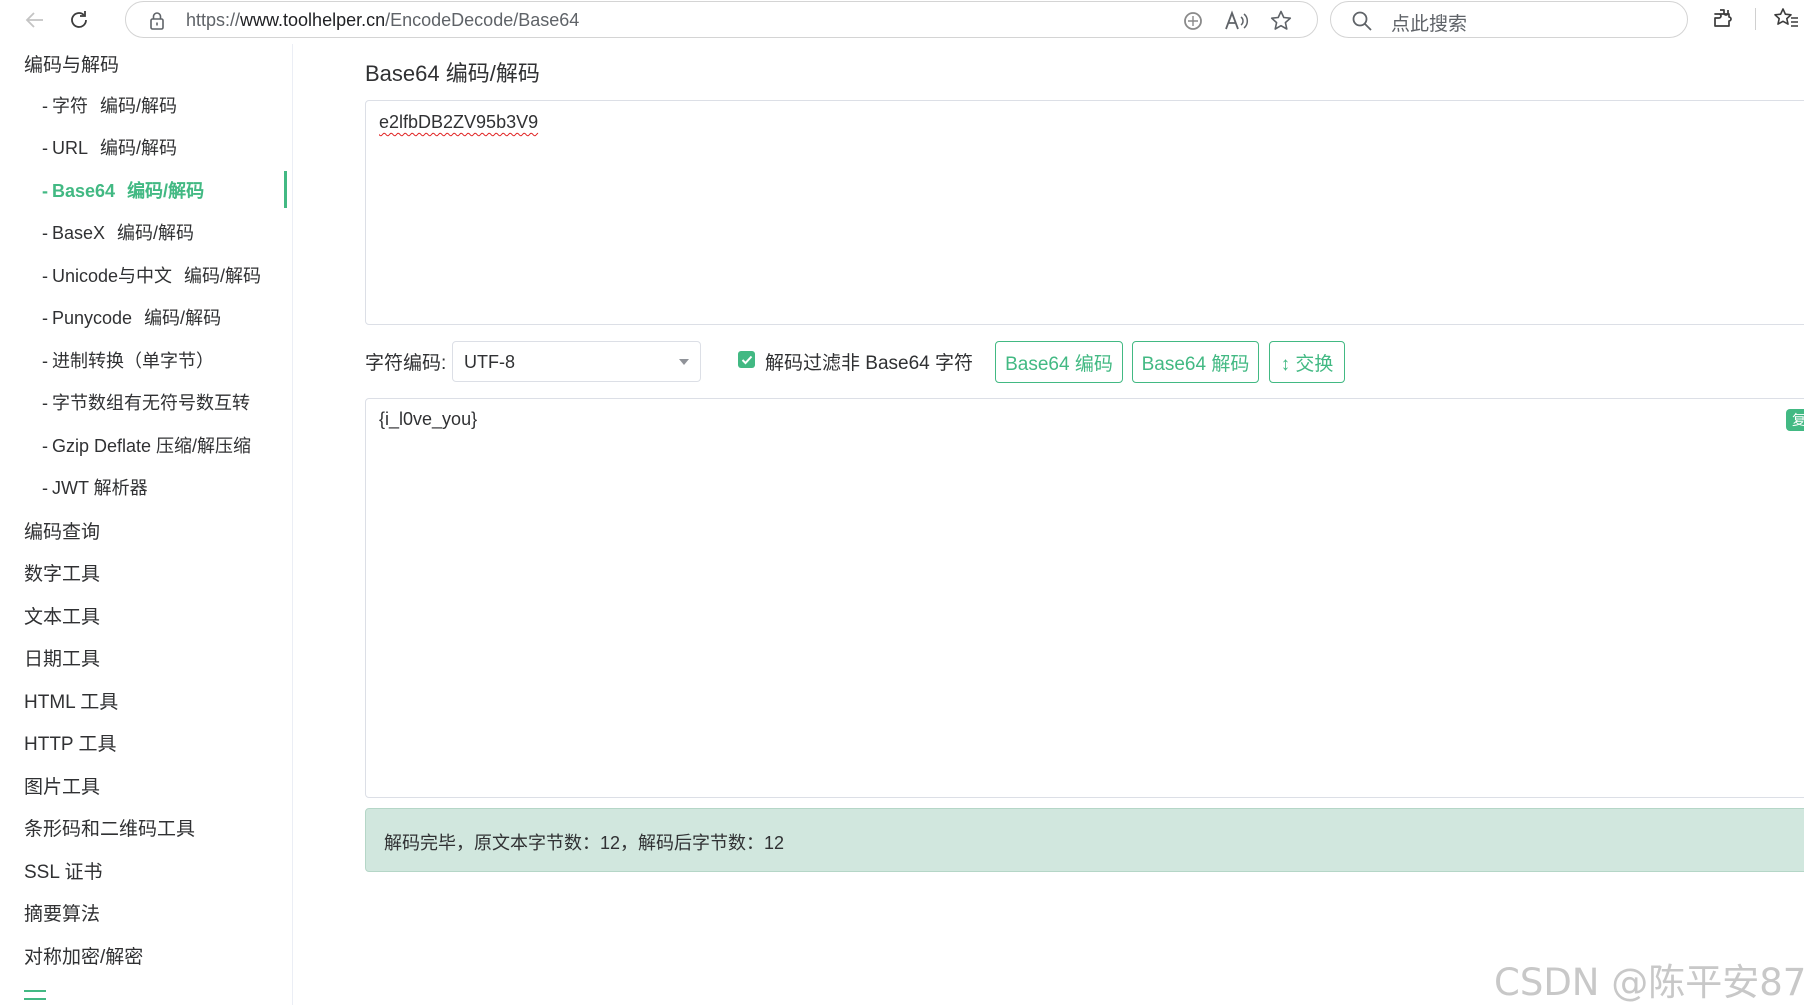  Describe the element at coordinates (128, 360) in the screenshot. I see `sidebar-item-radix: - 进制转换（单字节）` at that location.